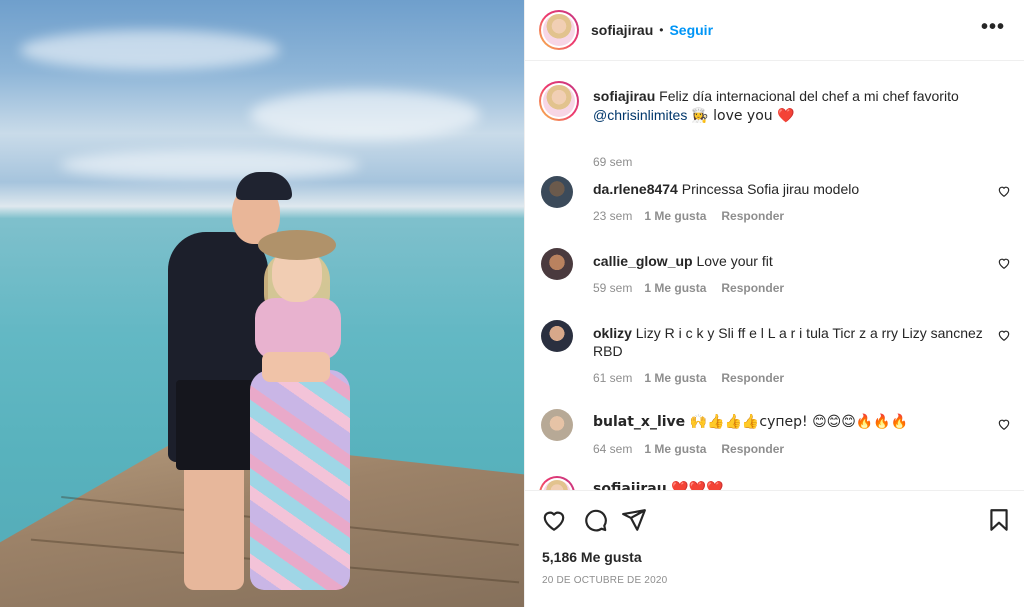  What do you see at coordinates (788, 485) in the screenshot?
I see `comment-text: sofiajirau ❤️❤️❤️` at bounding box center [788, 485].